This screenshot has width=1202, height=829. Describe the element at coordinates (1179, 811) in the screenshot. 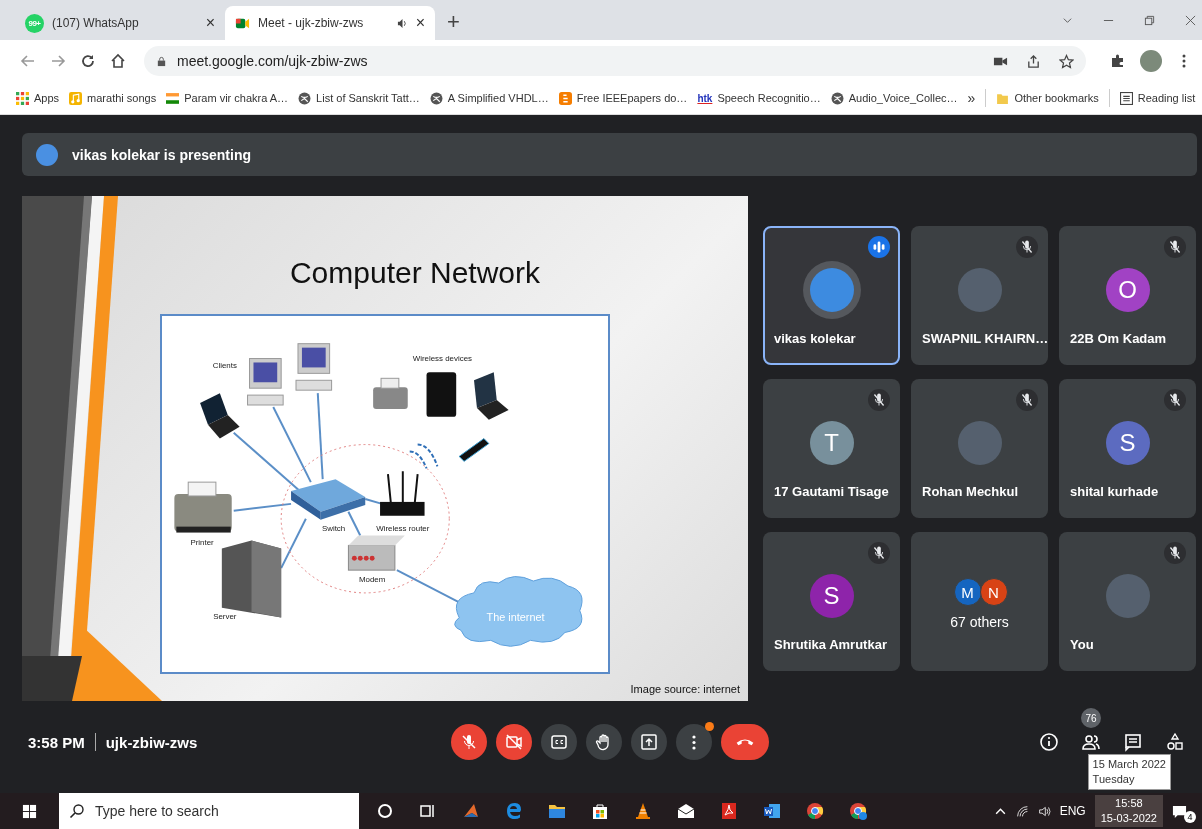

I see `notification-center-icon` at that location.